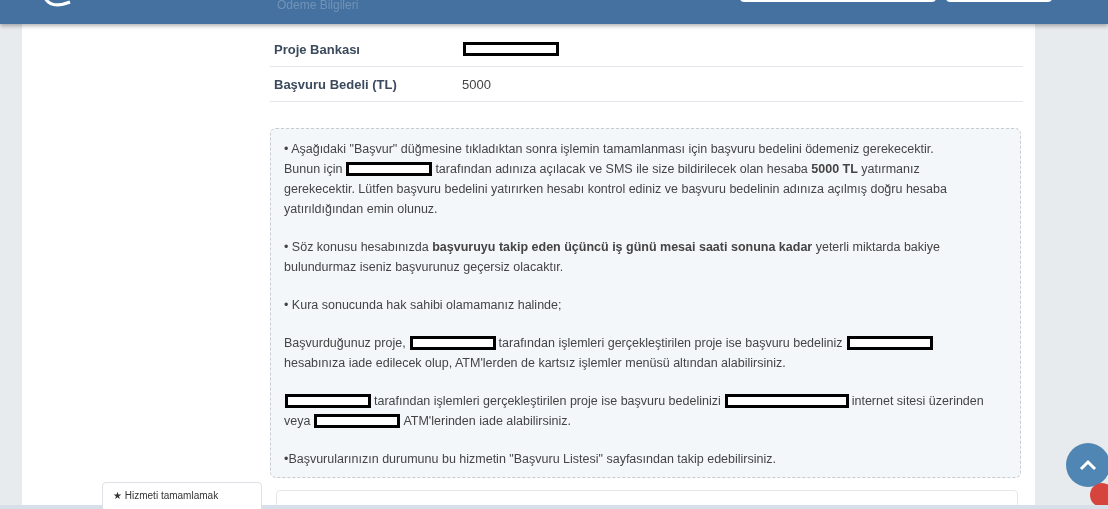 The image size is (1108, 509). I want to click on notice-text: Başvurduğunuz proje,, so click(345, 343).